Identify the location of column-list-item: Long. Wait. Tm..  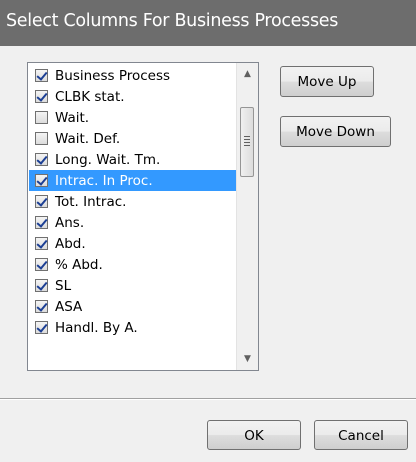
(132, 159).